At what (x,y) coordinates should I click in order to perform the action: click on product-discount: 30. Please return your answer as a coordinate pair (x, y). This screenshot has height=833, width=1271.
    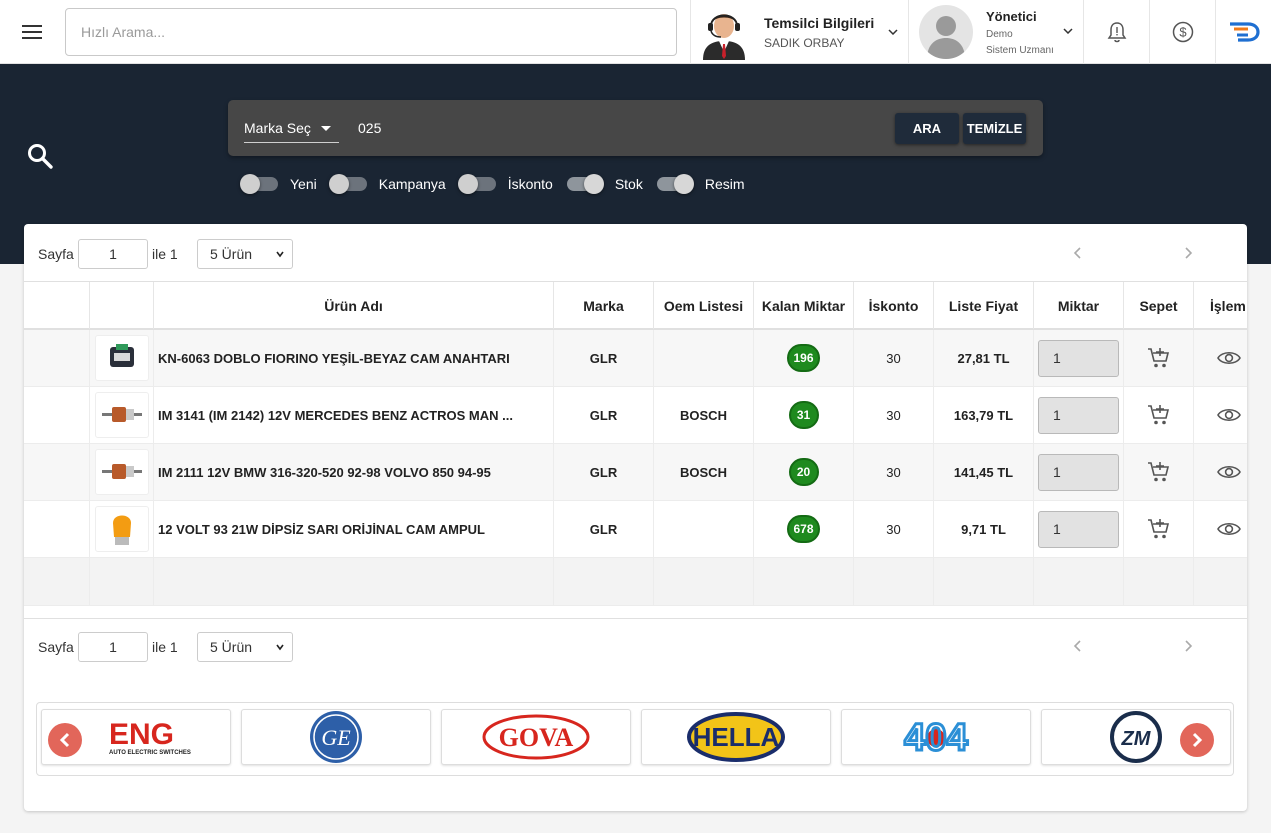
    Looking at the image, I should click on (894, 529).